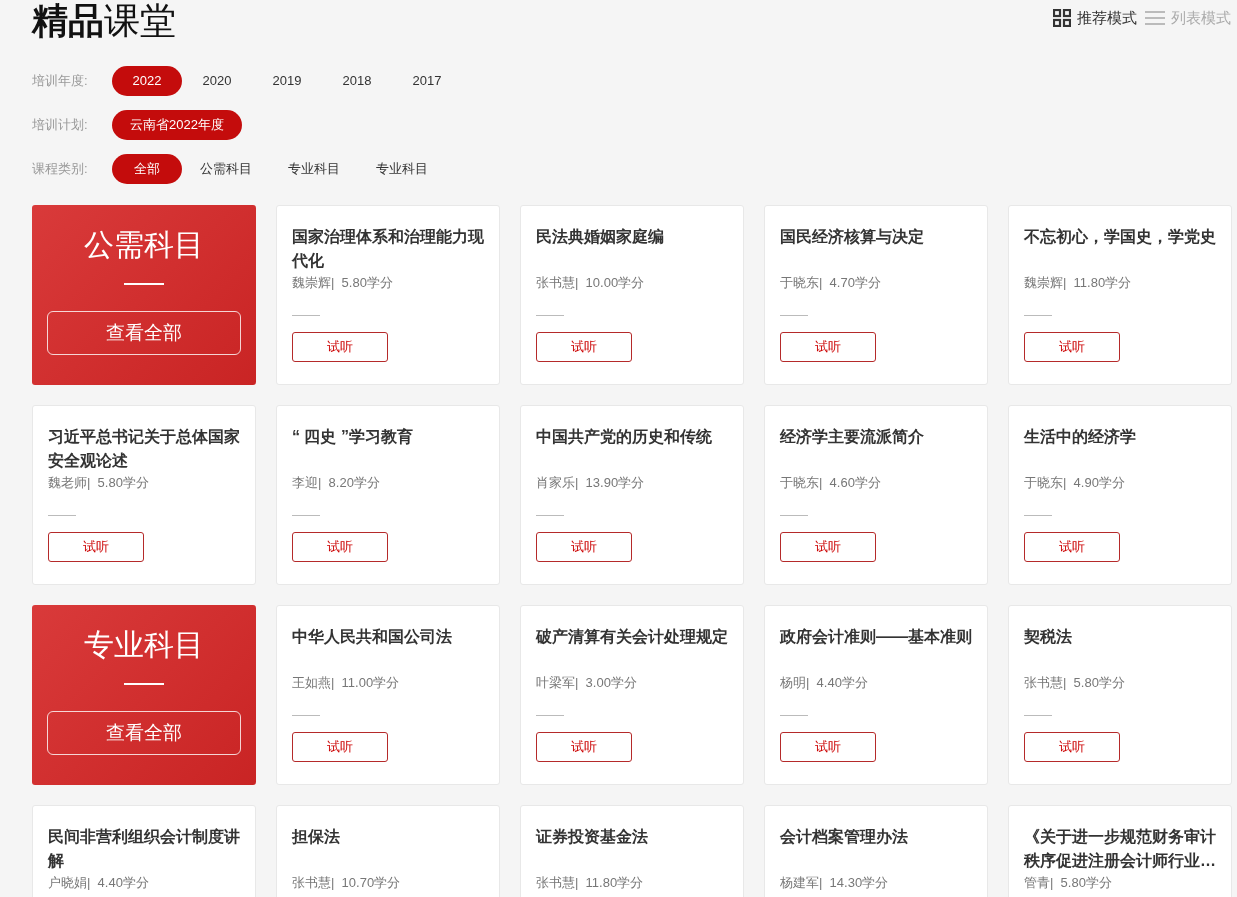  What do you see at coordinates (1078, 283) in the screenshot?
I see `course-meta: 魏崇辉| 11.80学分` at bounding box center [1078, 283].